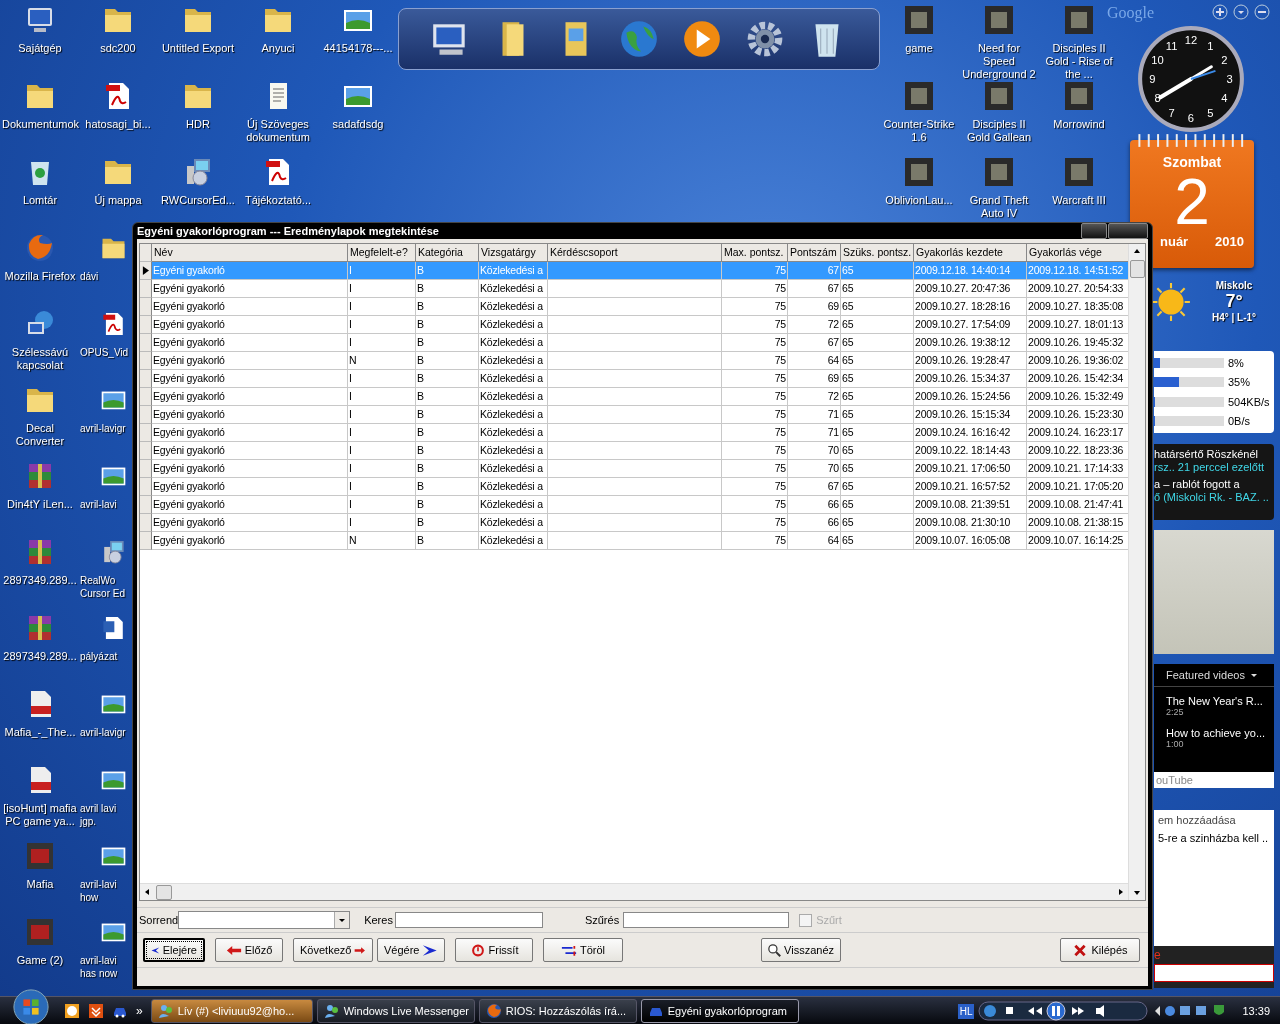 The width and height of the screenshot is (1280, 1024). What do you see at coordinates (634, 487) in the screenshot?
I see `table-row: Egyéni gyakorló I B Közlekedési a 75 67 65 2009.10.21. 16:57:52 2009.10.21. 17:05:20` at bounding box center [634, 487].